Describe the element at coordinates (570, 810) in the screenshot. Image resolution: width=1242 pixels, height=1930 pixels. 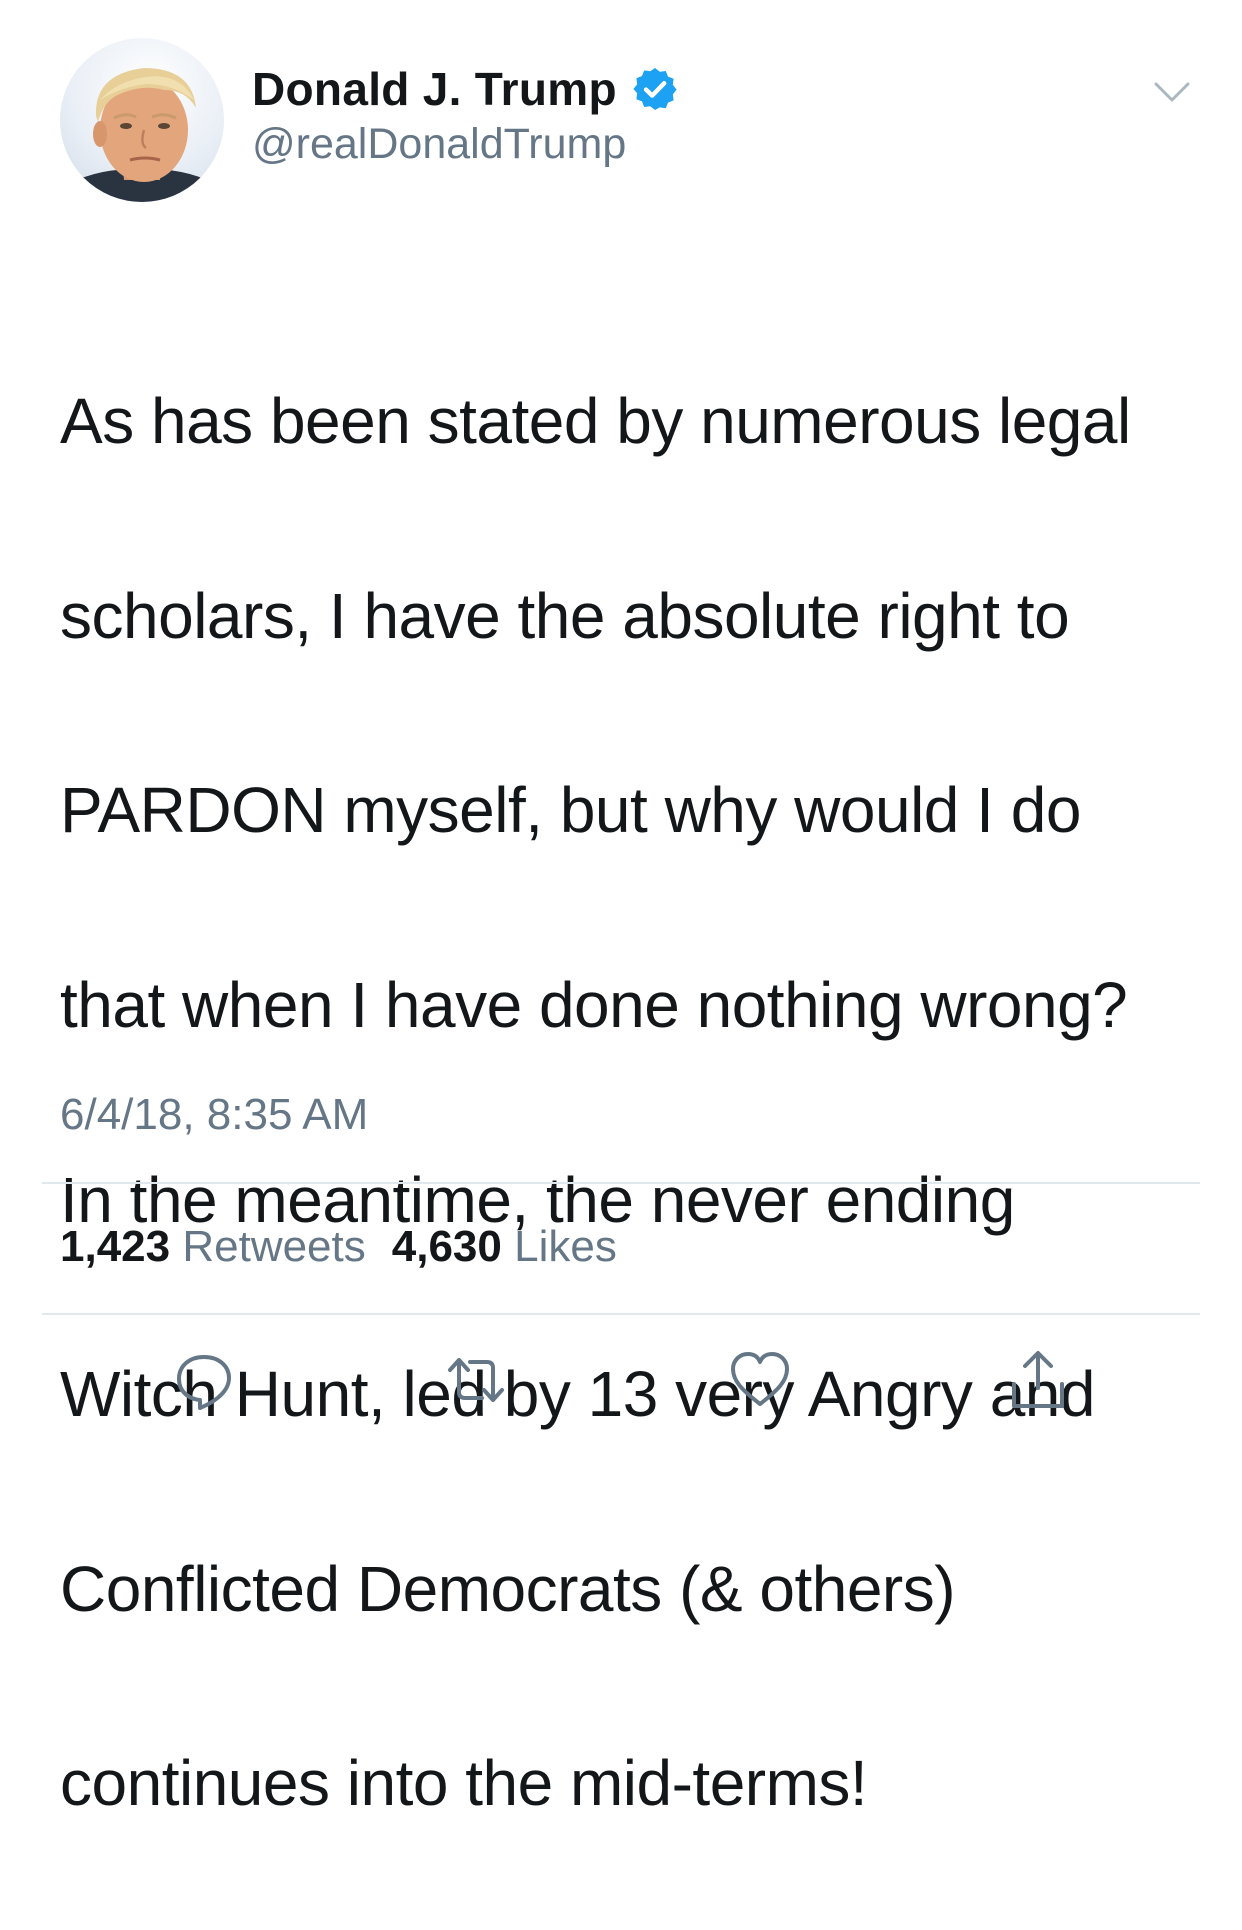
I see `tweet-text-line: PARDON myself, but why would I do` at that location.